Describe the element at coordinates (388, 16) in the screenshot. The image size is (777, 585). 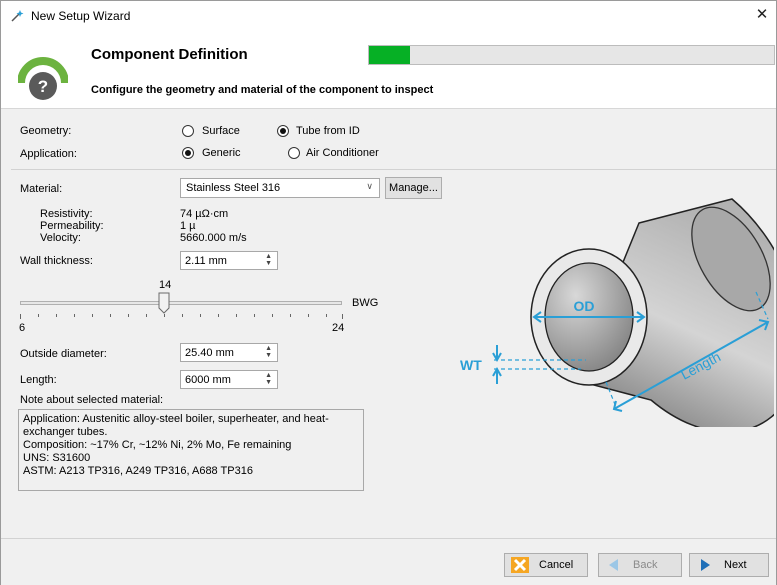
I see `title-bar: New Setup Wizard ✕` at that location.